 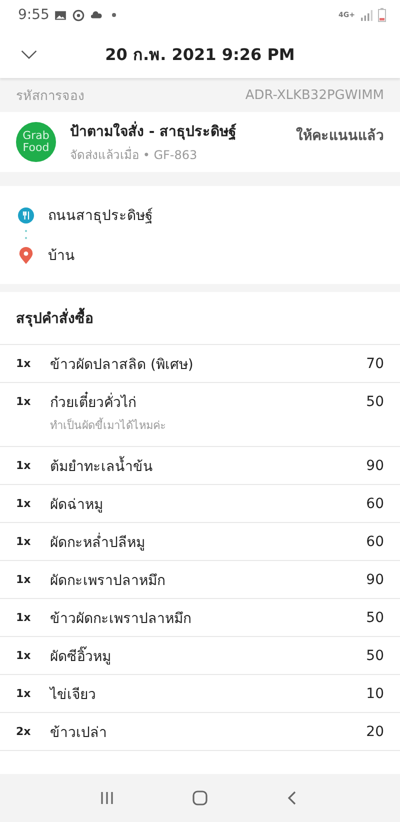 I want to click on item-name: ผัดซีอิ๊วหมู, so click(x=208, y=655).